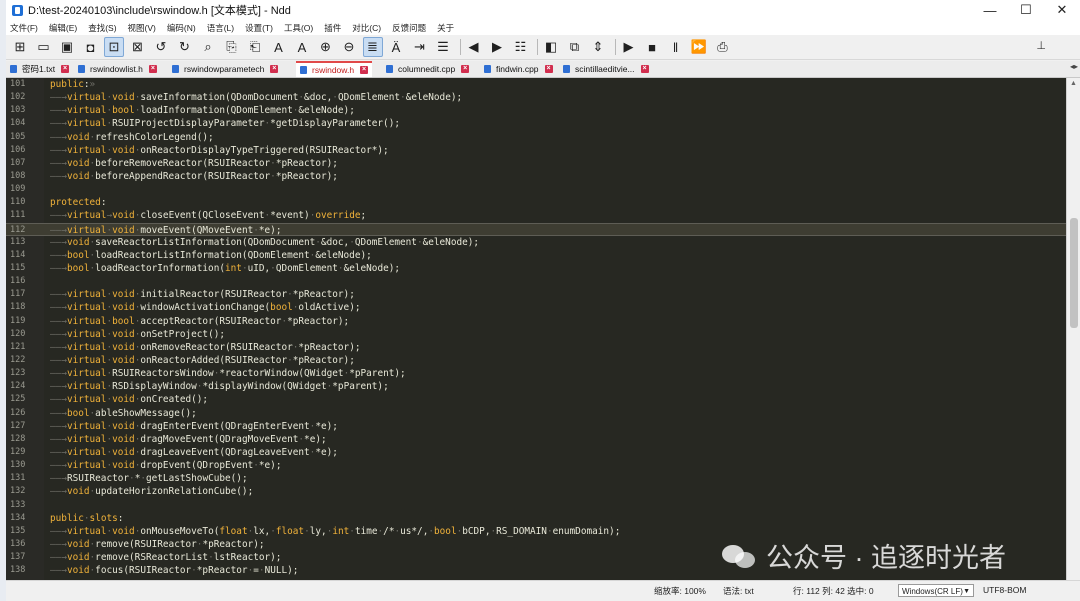 The height and width of the screenshot is (601, 1080). Describe the element at coordinates (44, 47) in the screenshot. I see `open-folder-icon: ▭` at that location.